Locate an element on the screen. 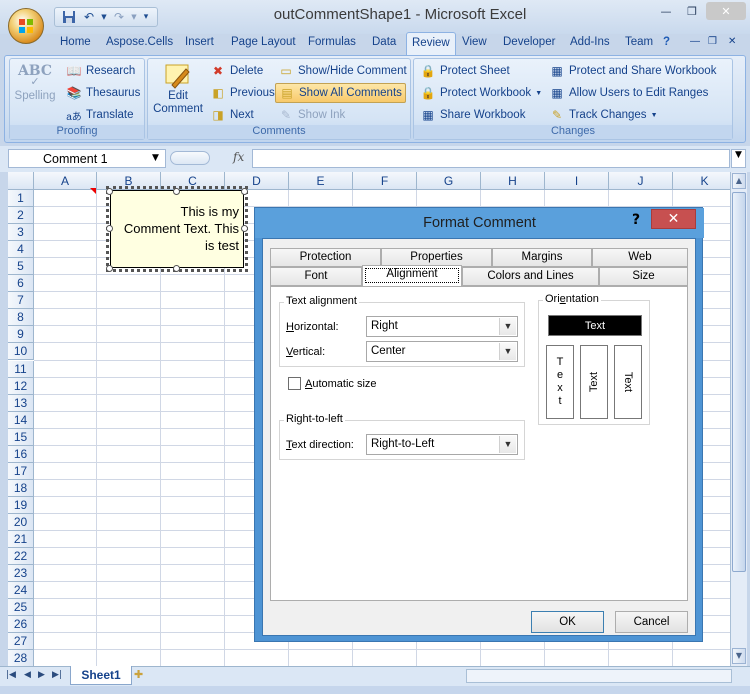 This screenshot has height=694, width=750. column-header: G is located at coordinates (449, 181).